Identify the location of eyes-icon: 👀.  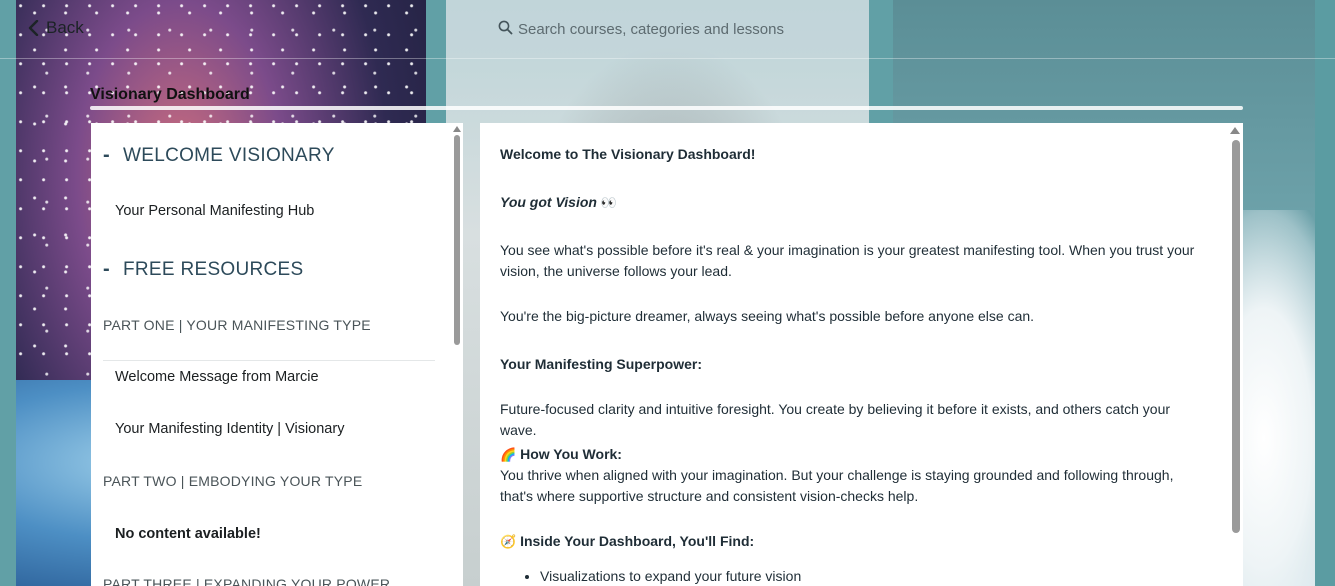
(609, 203).